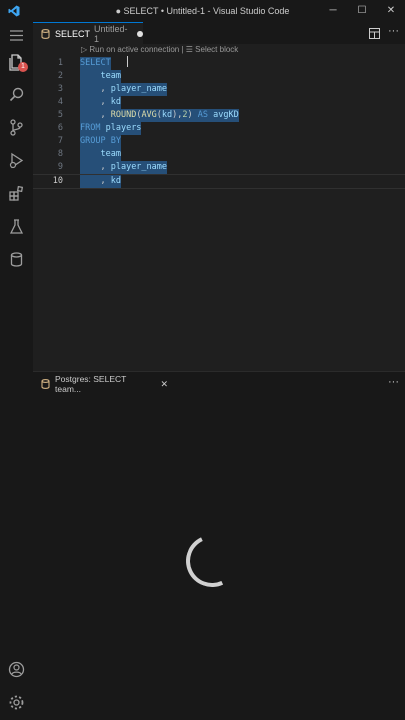 The width and height of the screenshot is (405, 720). Describe the element at coordinates (60, 154) in the screenshot. I see `line-number: 8` at that location.